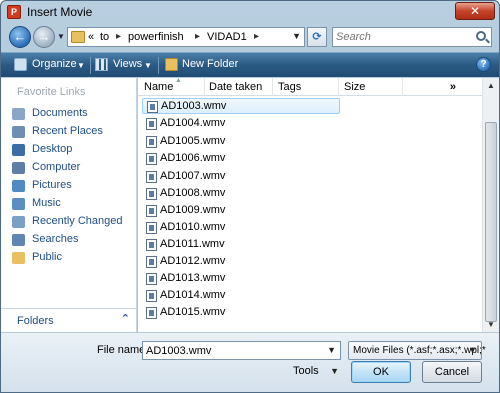 The image size is (500, 393). Describe the element at coordinates (483, 64) in the screenshot. I see `help-icon: ?` at that location.